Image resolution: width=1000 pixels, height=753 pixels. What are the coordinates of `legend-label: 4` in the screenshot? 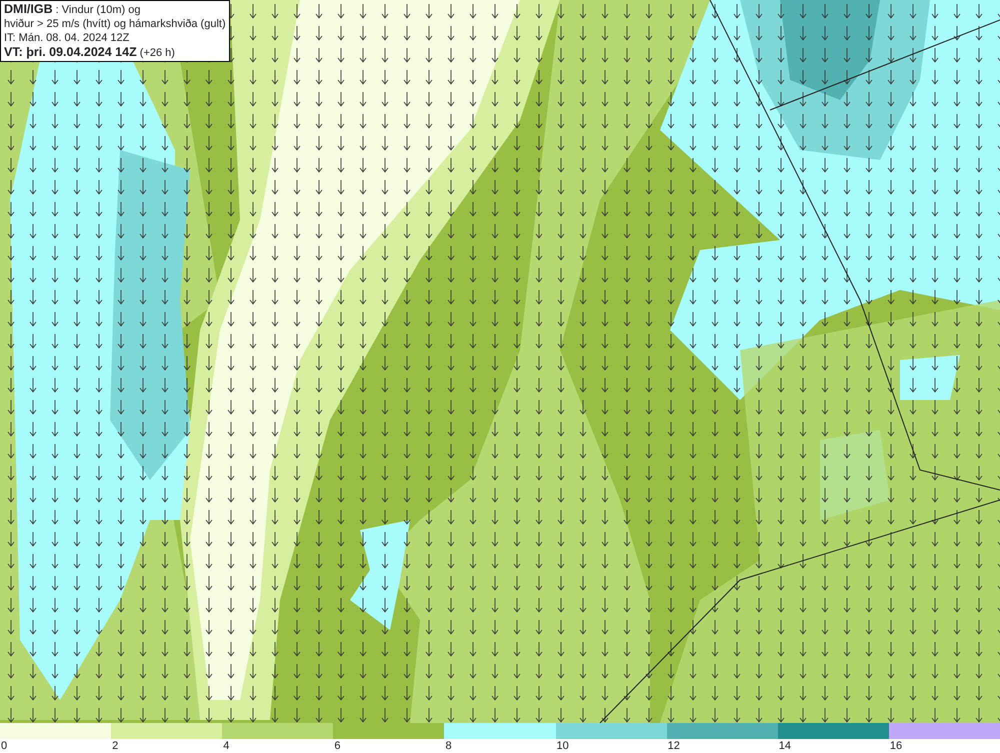 It's located at (226, 746).